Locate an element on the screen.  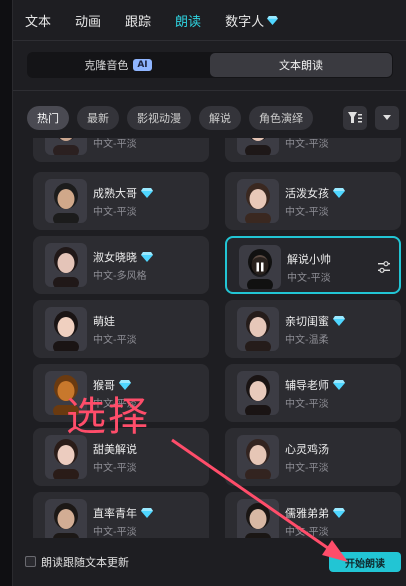
pause-icon is located at coordinates (260, 267).